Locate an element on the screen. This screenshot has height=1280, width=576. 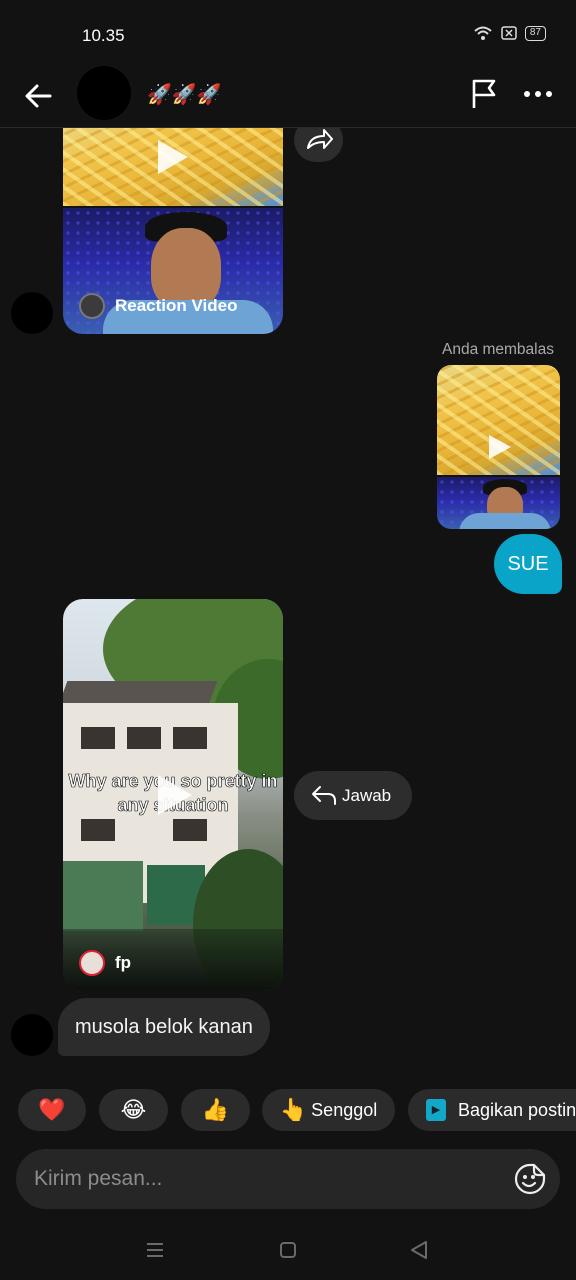
replied-video-preview is located at coordinates (498, 447).